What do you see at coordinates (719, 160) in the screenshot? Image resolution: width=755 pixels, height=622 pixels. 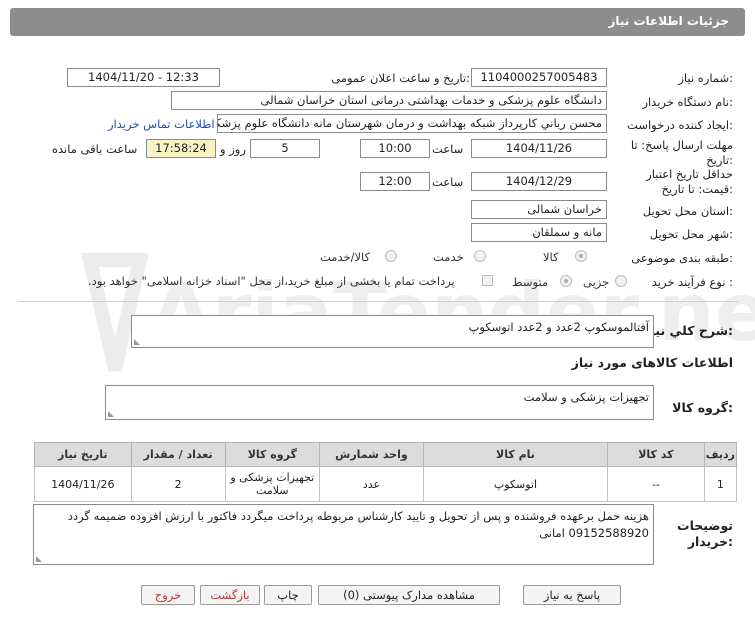 I see `reply-deadline-label-2: تاریخ:` at bounding box center [719, 160].